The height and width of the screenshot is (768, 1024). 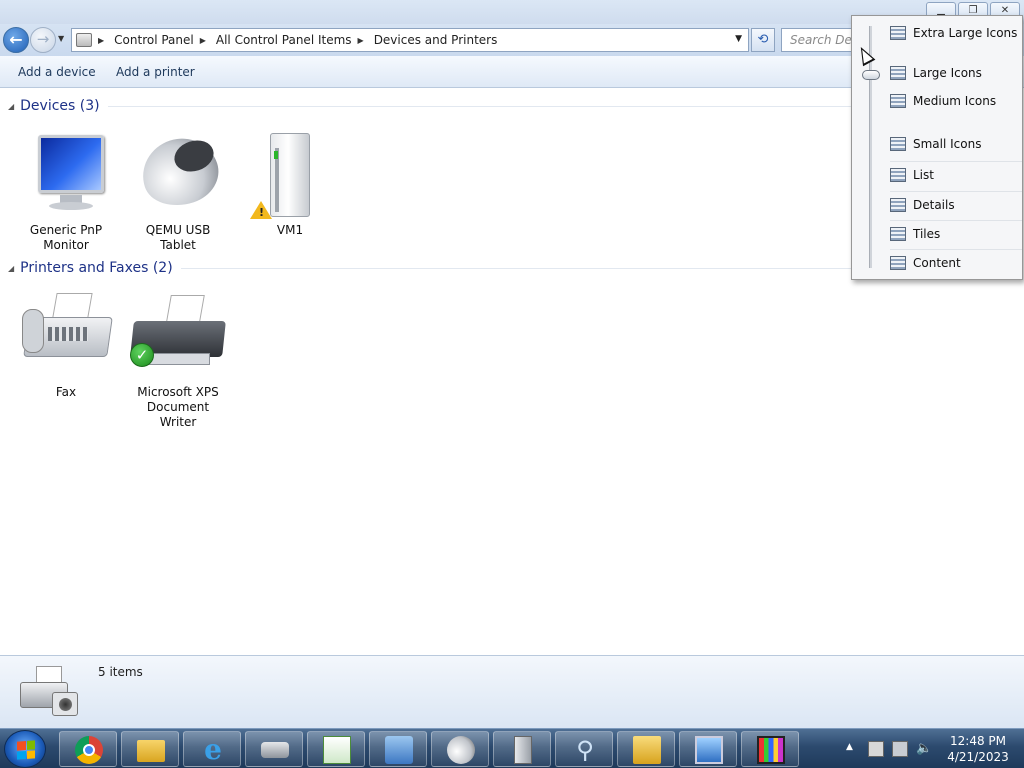 I want to click on view-content: Content, so click(x=956, y=262).